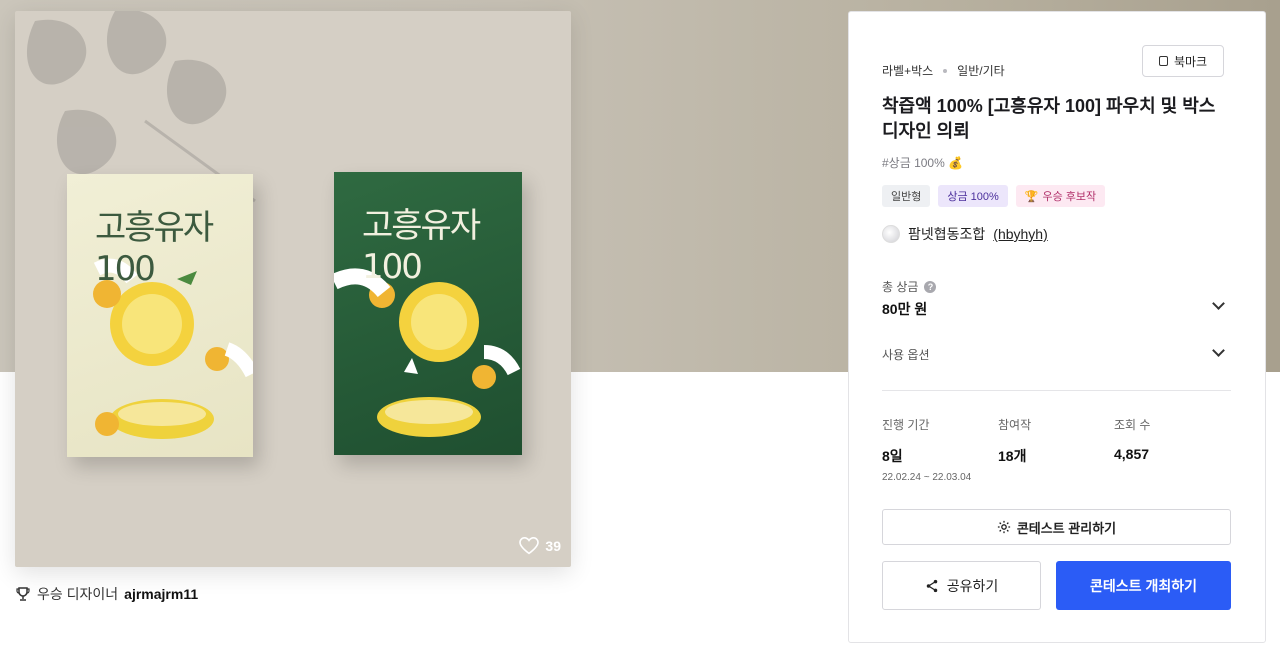 This screenshot has height=648, width=1280. Describe the element at coordinates (906, 425) in the screenshot. I see `stat-period-label: 진행 기간` at that location.